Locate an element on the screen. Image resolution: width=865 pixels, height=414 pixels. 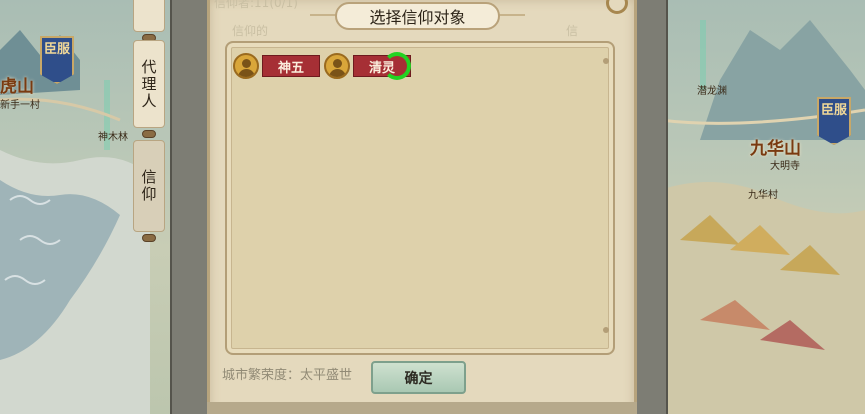
tab-belief-label: 信仰 is located at coordinates (148, 186).